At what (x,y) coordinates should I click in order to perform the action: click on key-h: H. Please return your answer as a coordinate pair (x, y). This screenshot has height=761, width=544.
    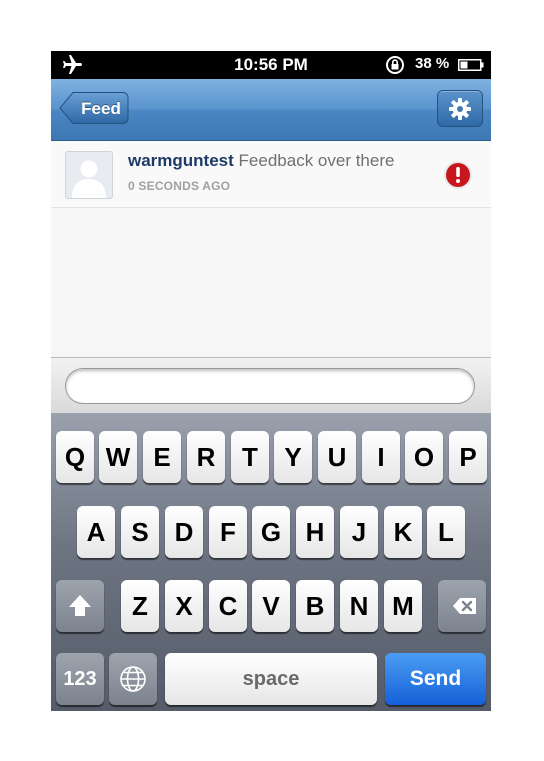
    Looking at the image, I should click on (315, 532).